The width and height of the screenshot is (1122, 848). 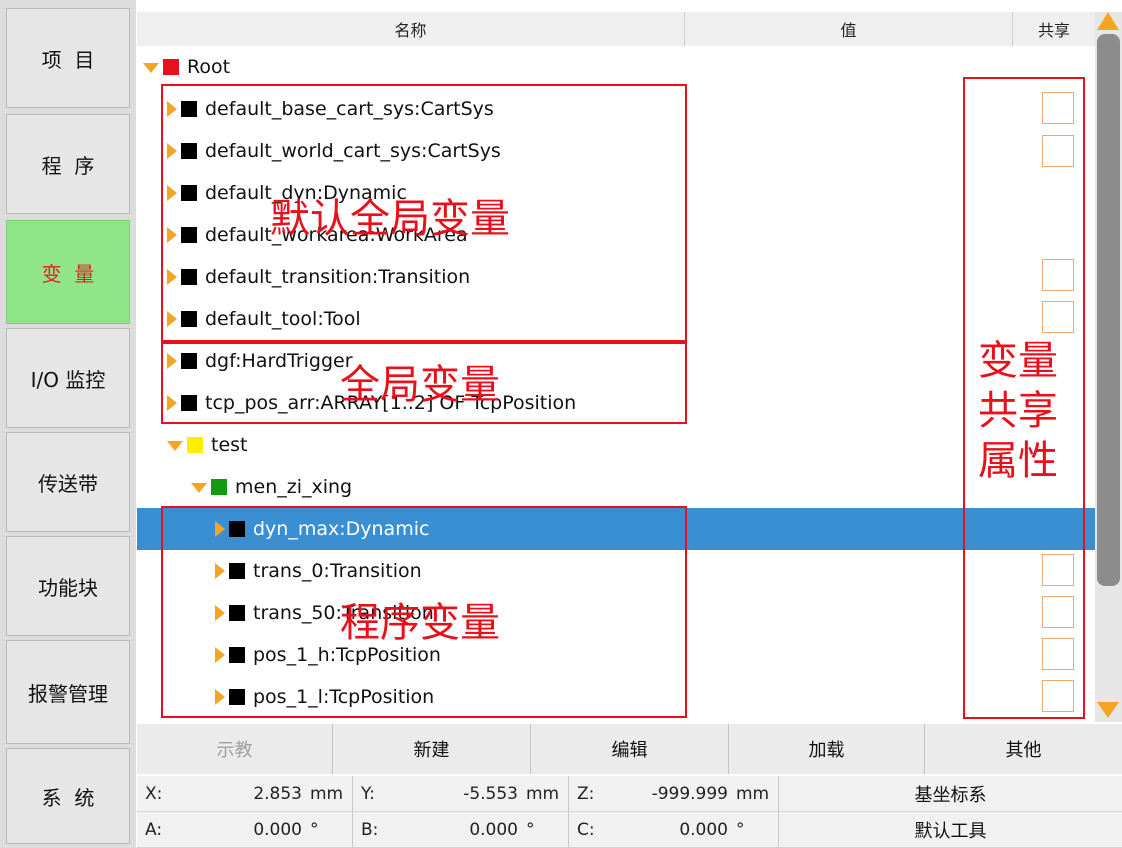 I want to click on teach-button: 示教, so click(x=235, y=749).